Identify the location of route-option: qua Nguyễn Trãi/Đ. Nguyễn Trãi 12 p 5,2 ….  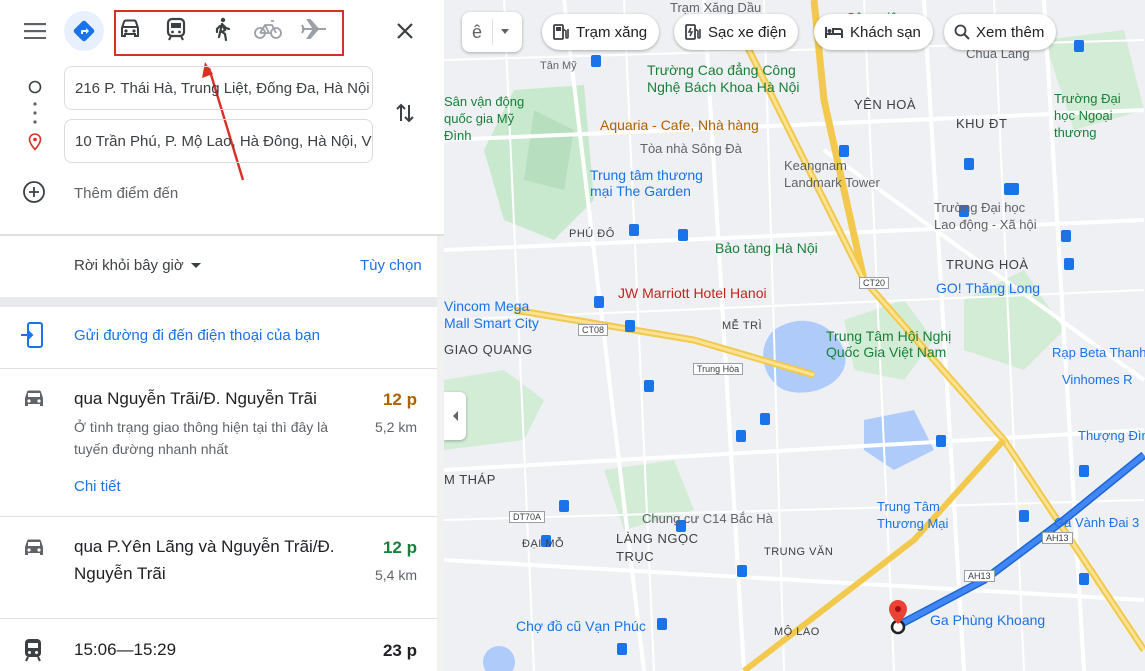
(218, 442).